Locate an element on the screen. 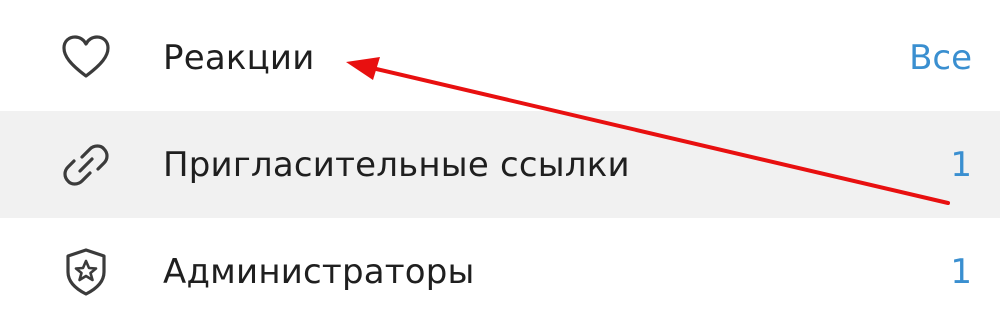 The image size is (1000, 325). row-value: Все is located at coordinates (940, 57).